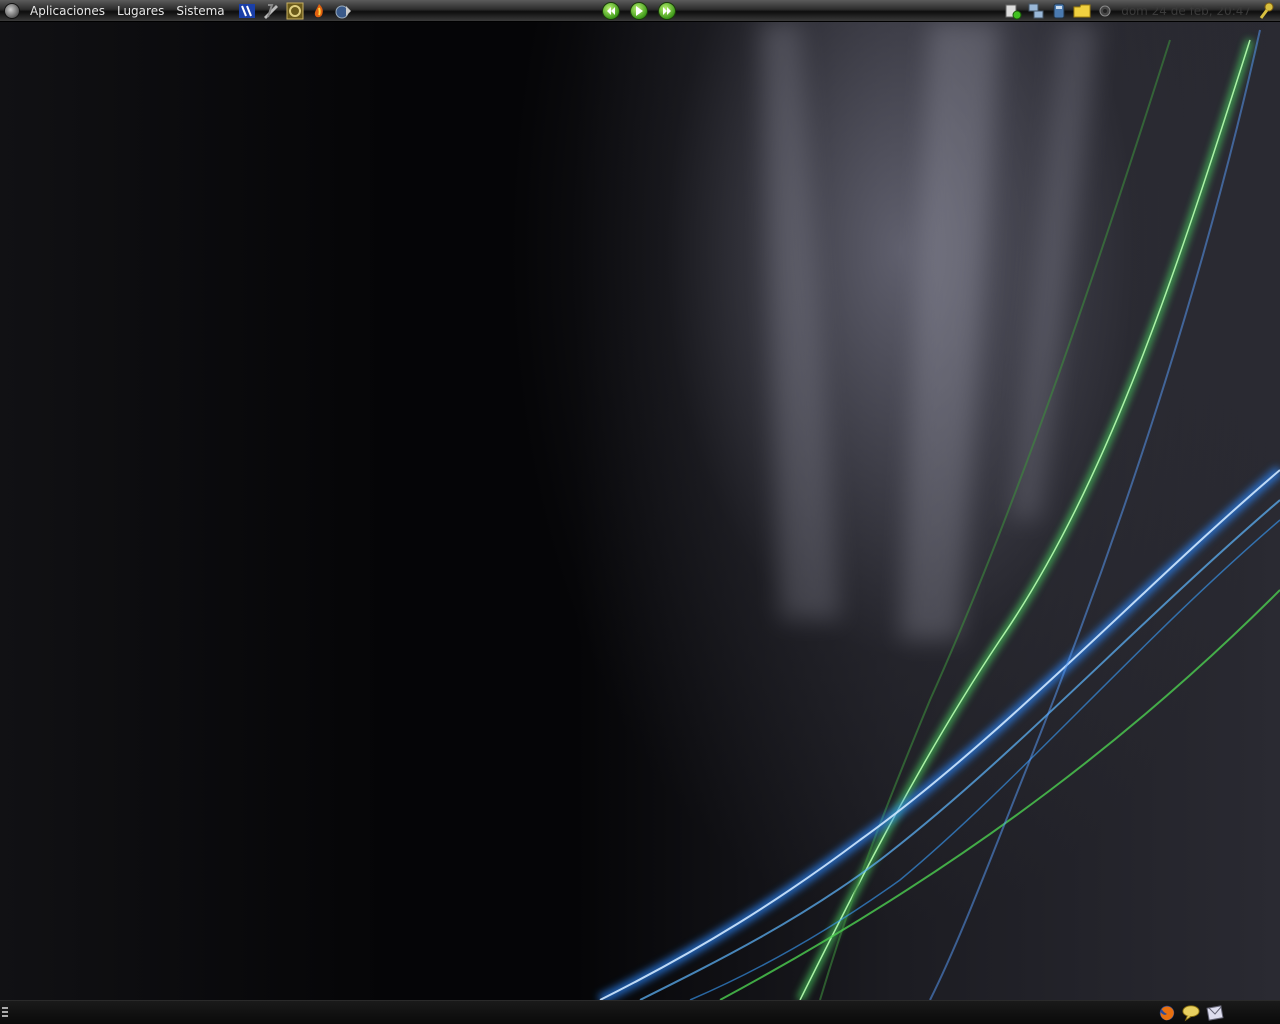 Image resolution: width=1280 pixels, height=1024 pixels. What do you see at coordinates (319, 11) in the screenshot?
I see `firefox-launcher-icon` at bounding box center [319, 11].